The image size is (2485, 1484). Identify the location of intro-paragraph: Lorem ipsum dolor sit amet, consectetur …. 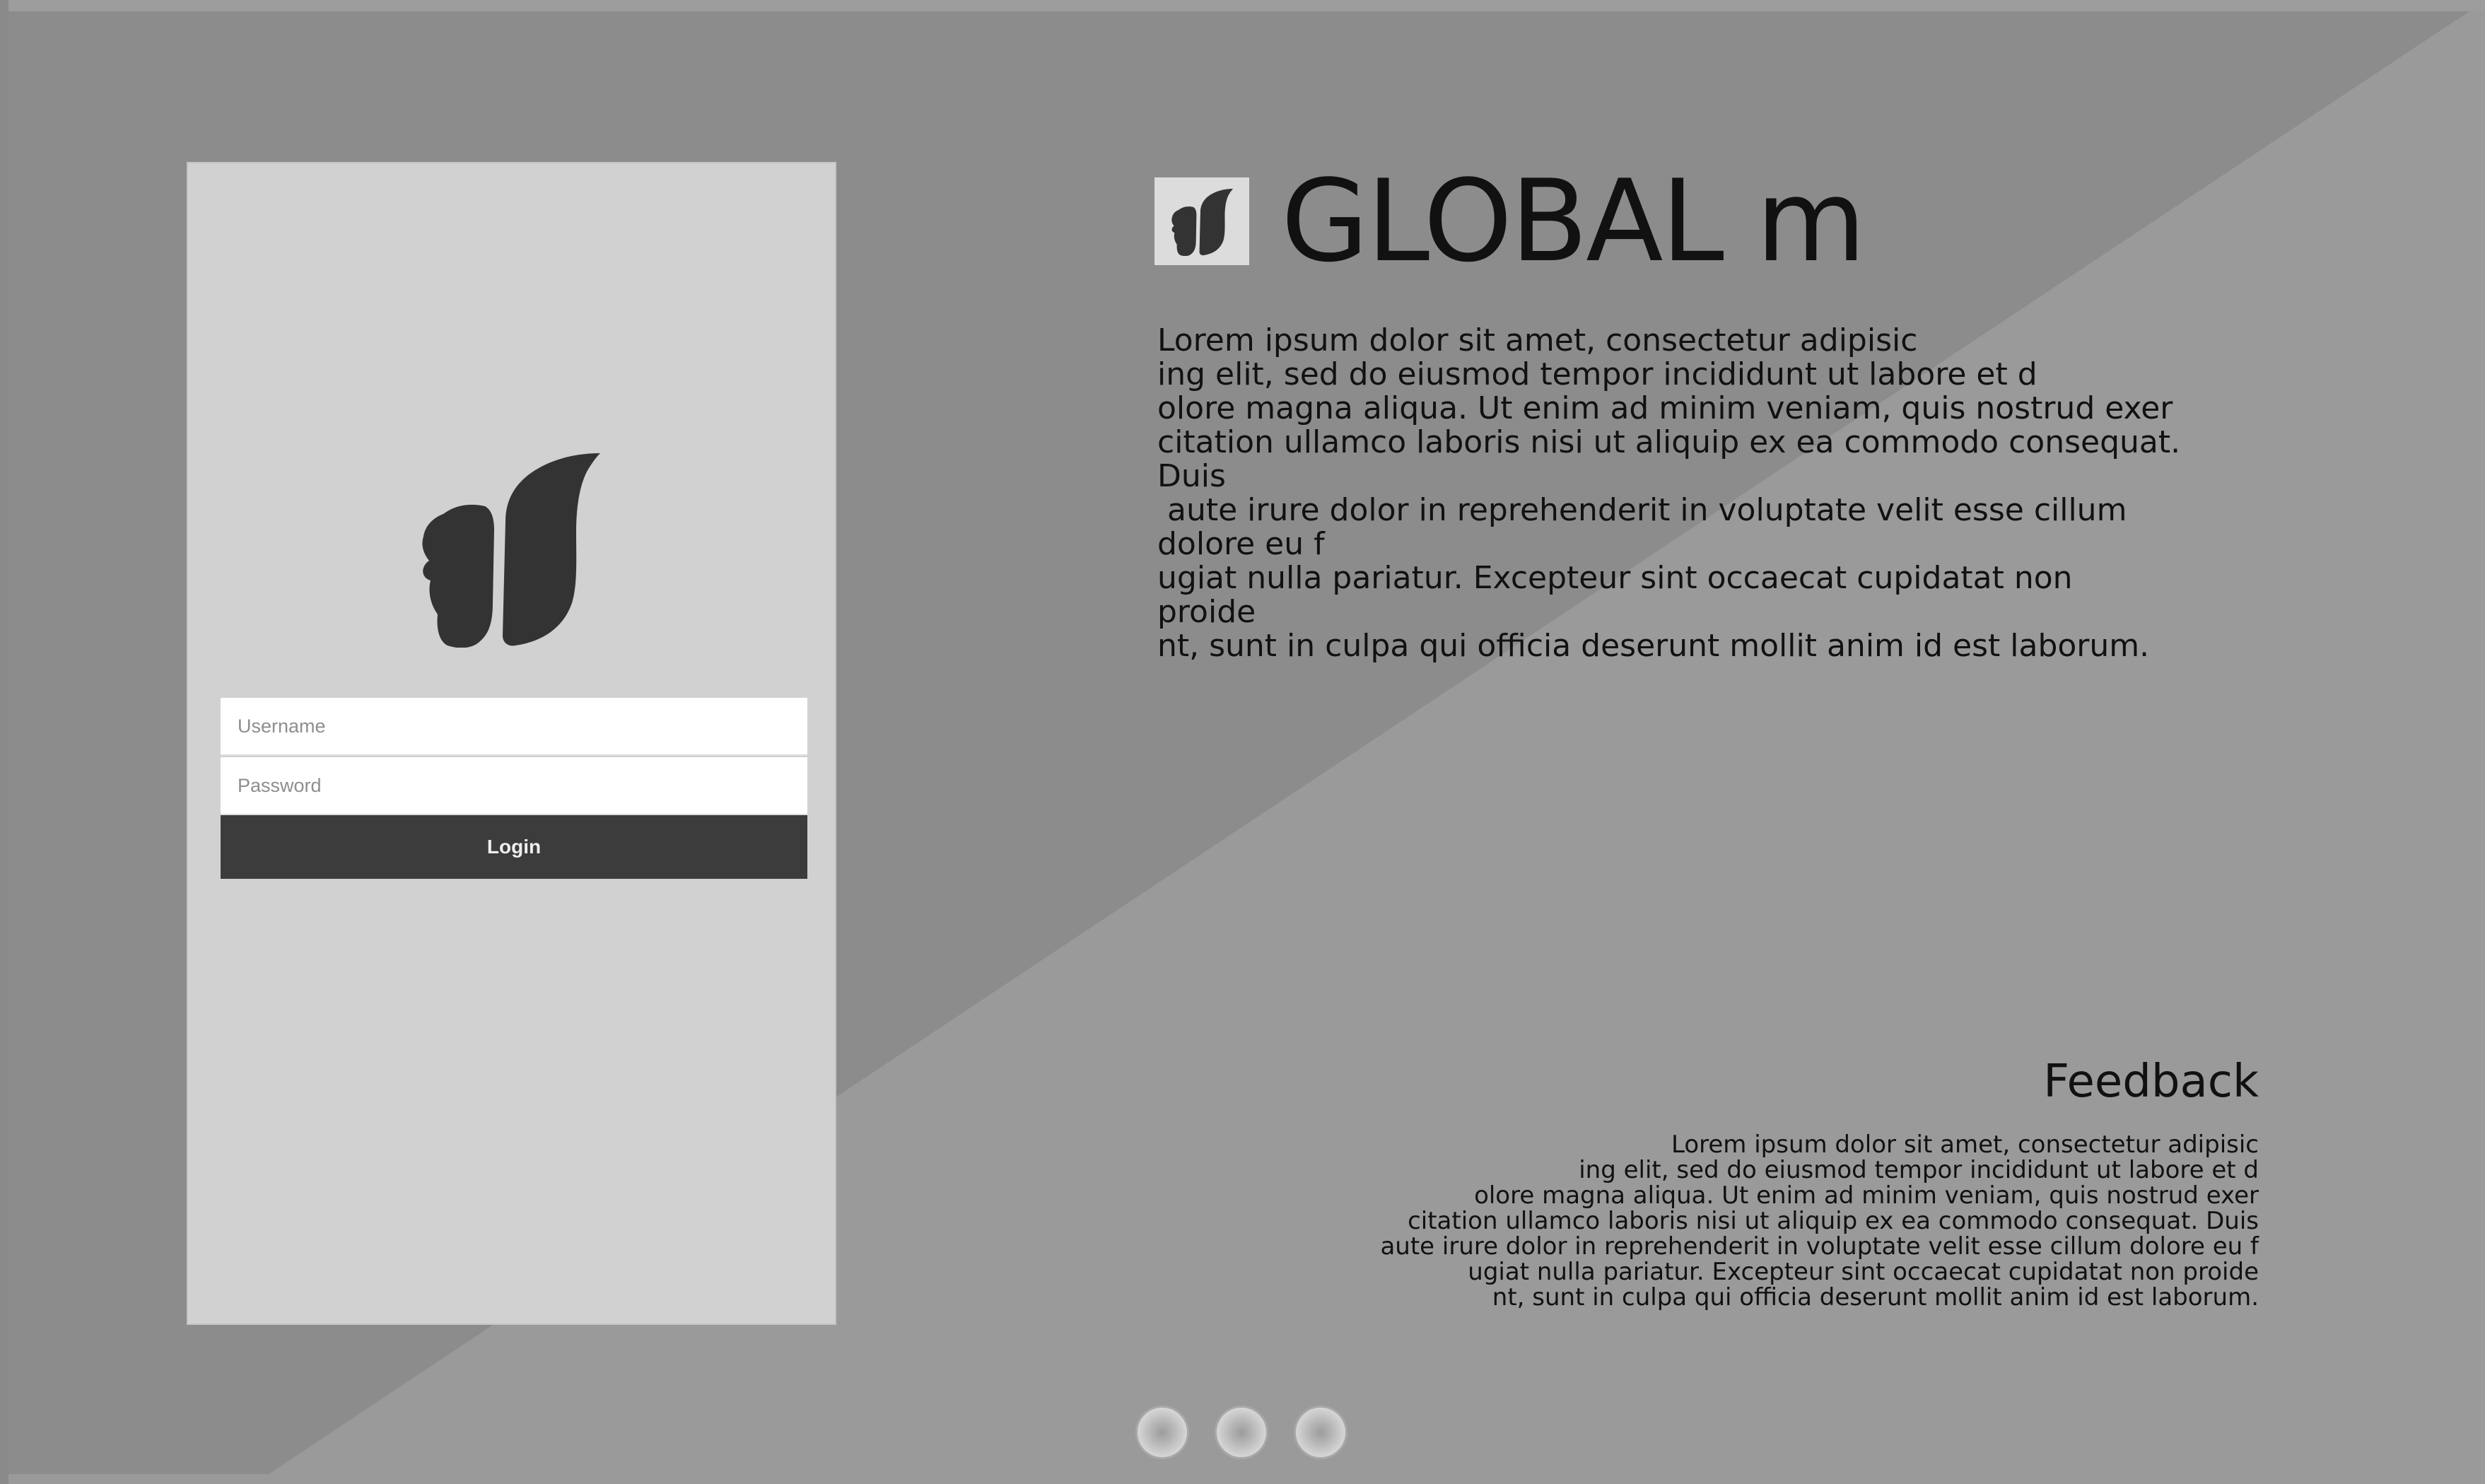
(1669, 493).